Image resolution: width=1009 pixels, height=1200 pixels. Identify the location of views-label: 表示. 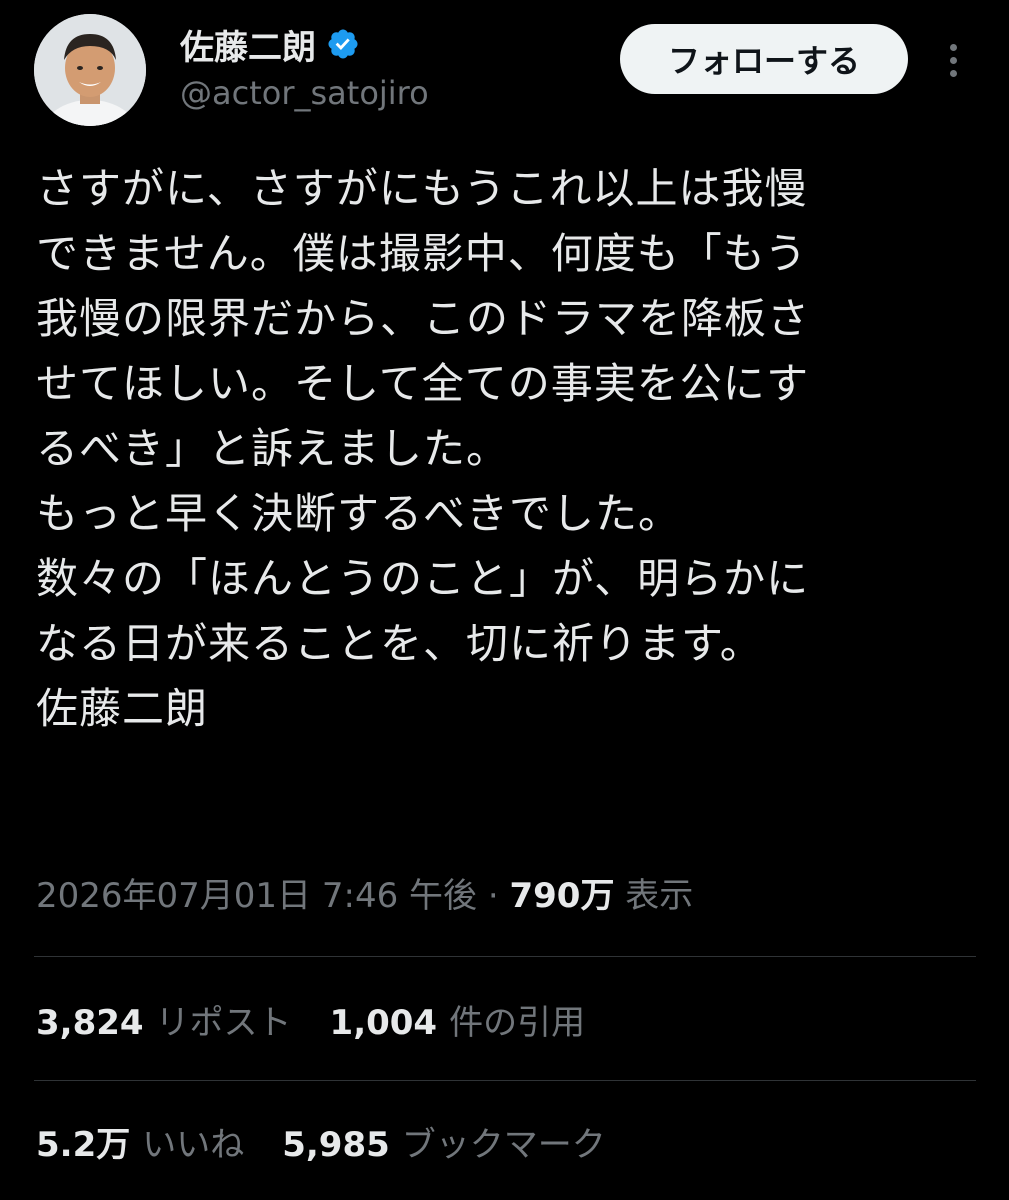
(654, 896).